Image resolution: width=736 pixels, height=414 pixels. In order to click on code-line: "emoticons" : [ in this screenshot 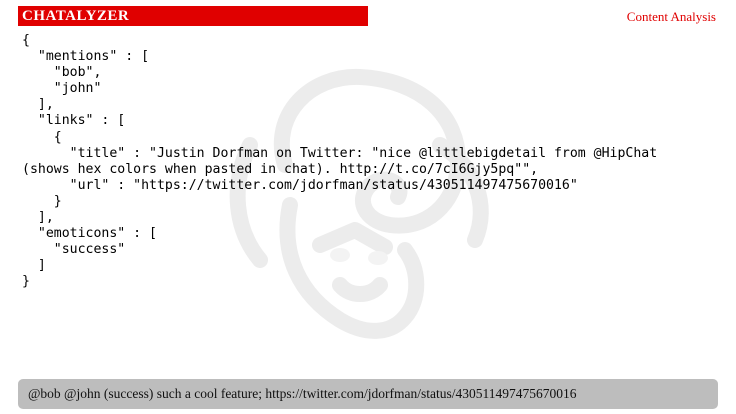, I will do `click(89, 234)`.